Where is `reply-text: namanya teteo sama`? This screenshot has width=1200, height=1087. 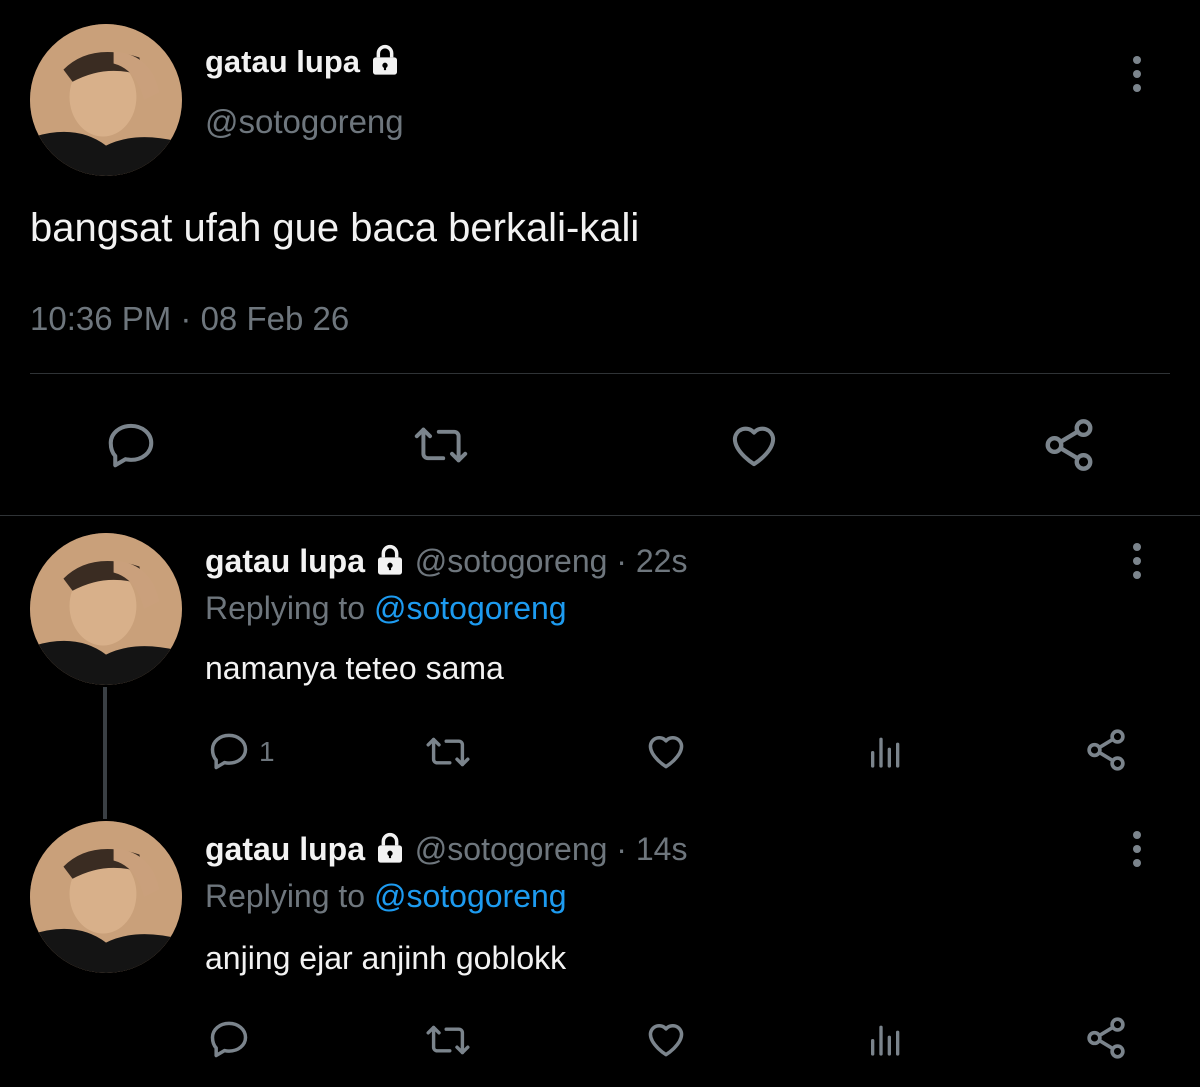
reply-text: namanya teteo sama is located at coordinates (354, 668).